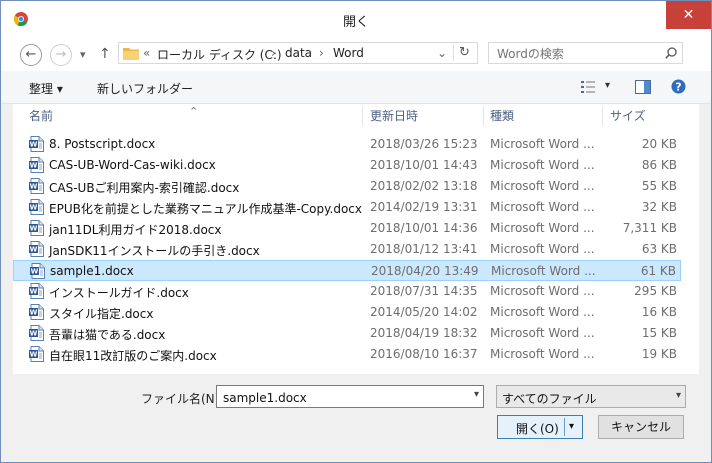  Describe the element at coordinates (348, 53) in the screenshot. I see `breadcrumb-word: Word` at that location.